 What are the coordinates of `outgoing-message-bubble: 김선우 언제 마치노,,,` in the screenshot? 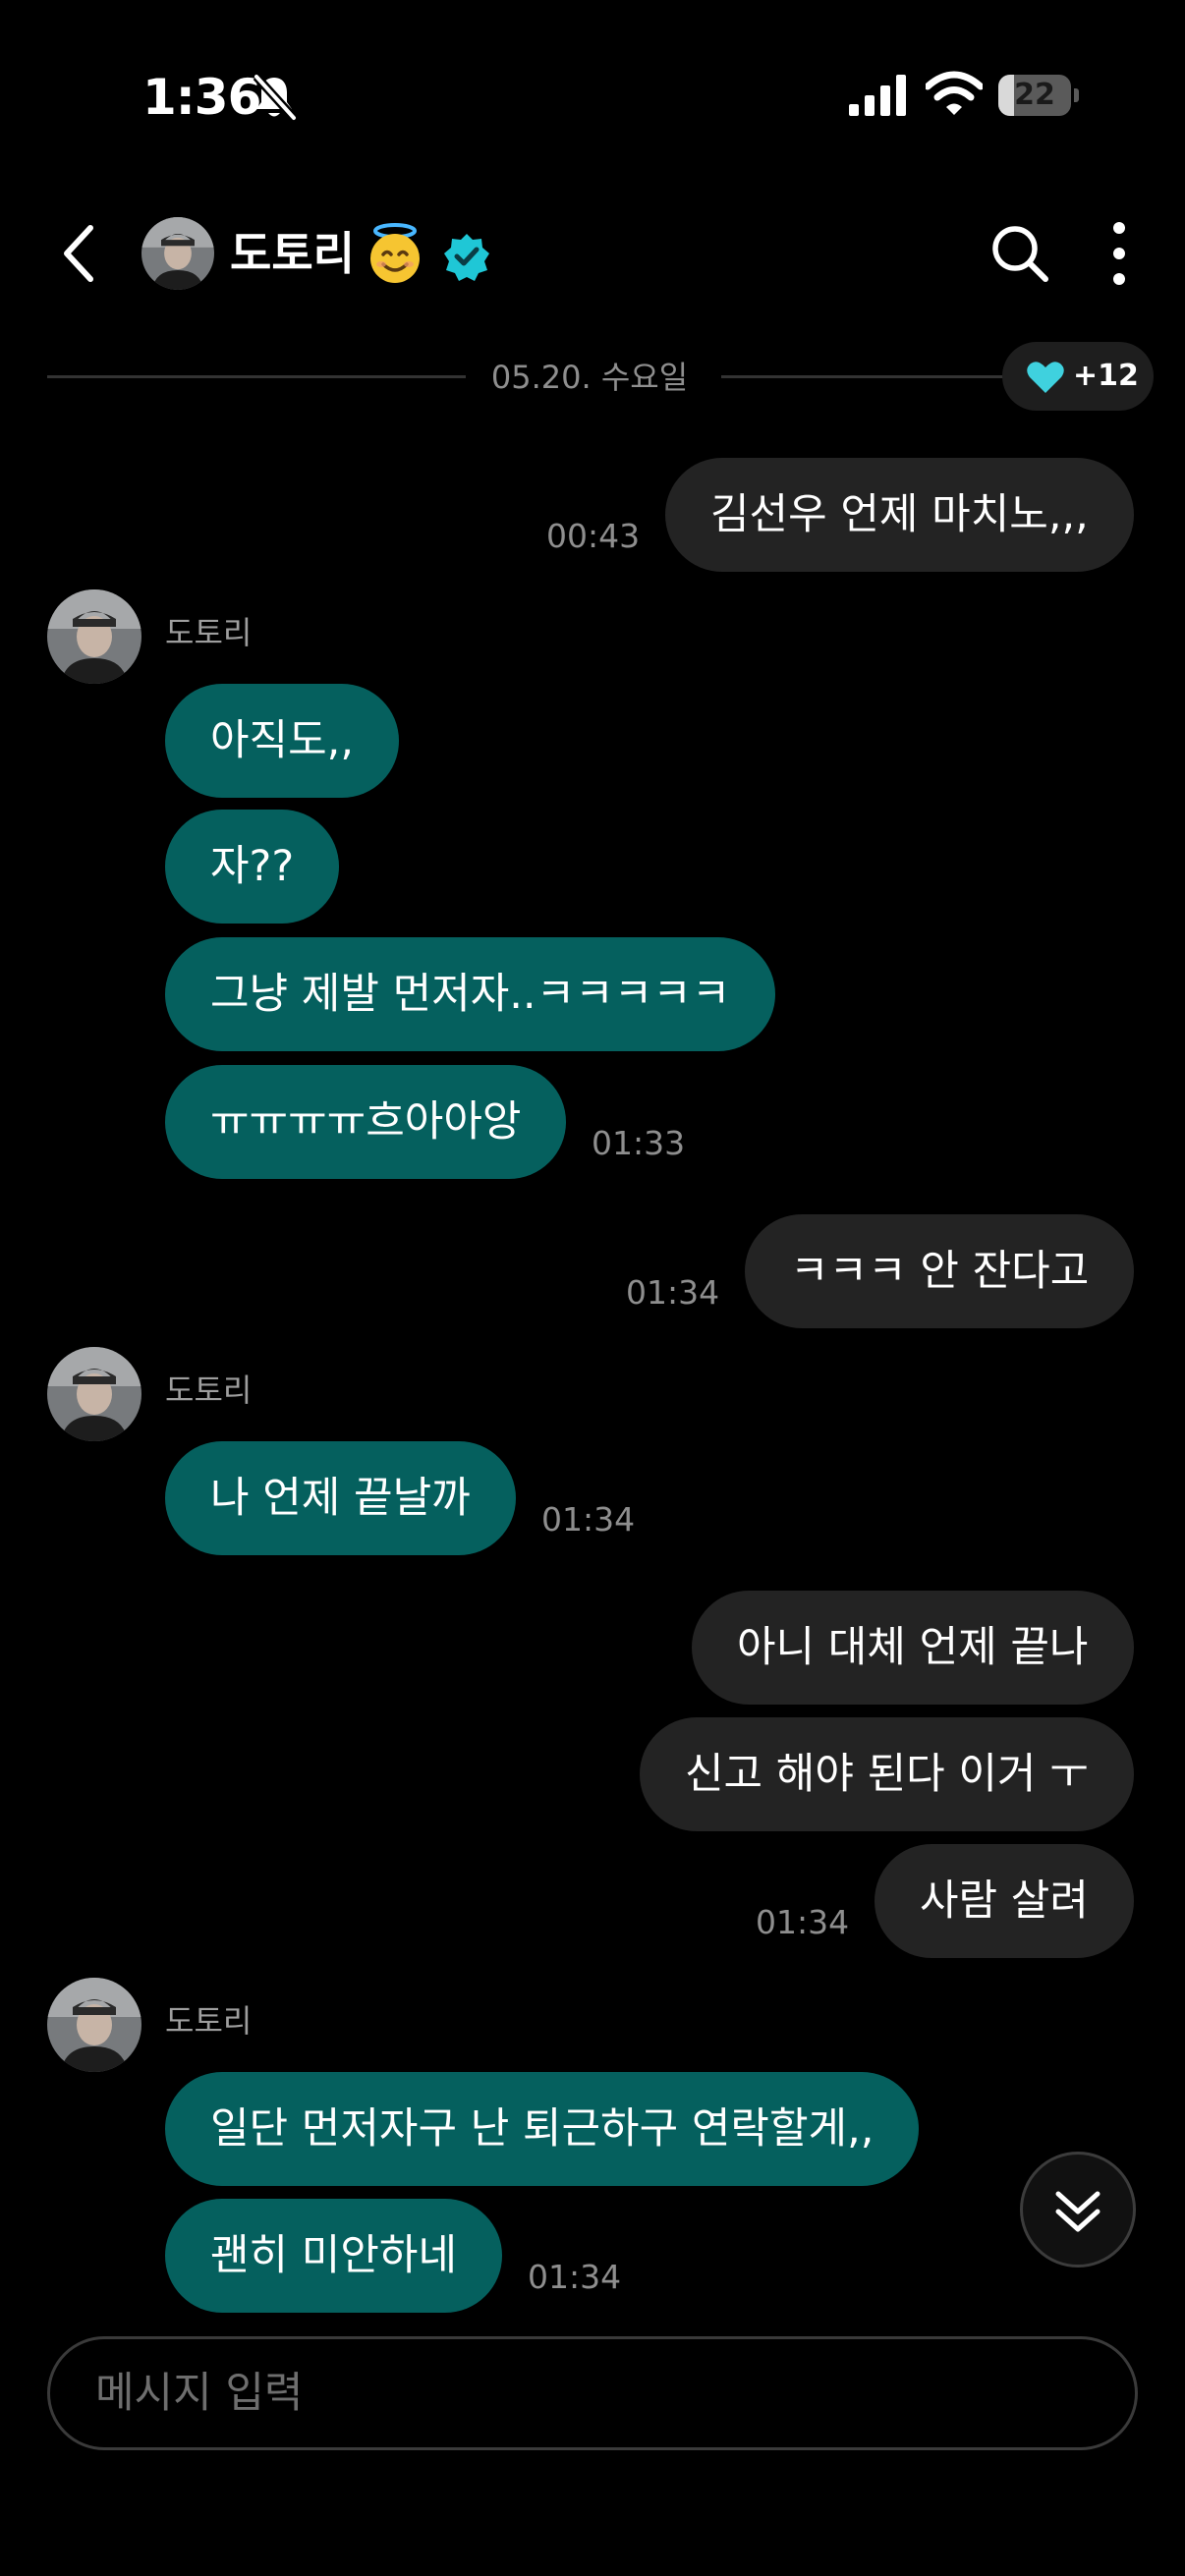 It's located at (900, 515).